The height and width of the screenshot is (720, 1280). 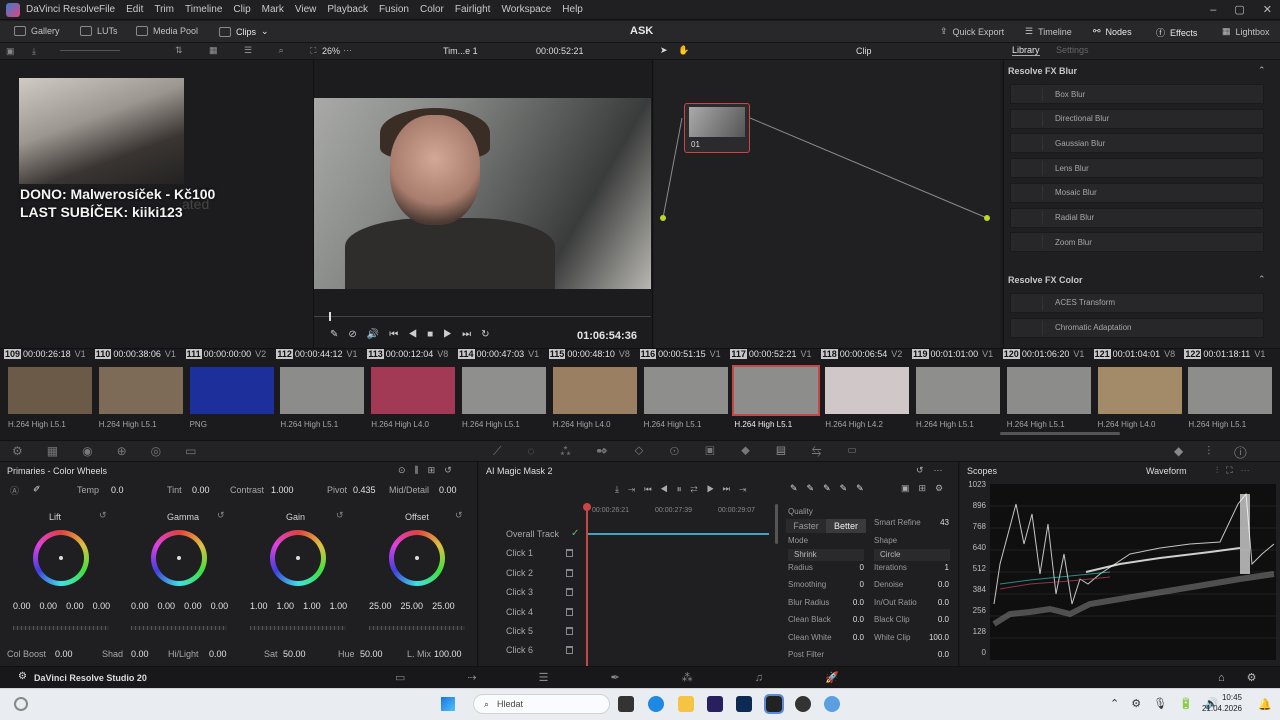 I want to click on home-settings-icons: ⌂⚙, so click(x=1248, y=677).